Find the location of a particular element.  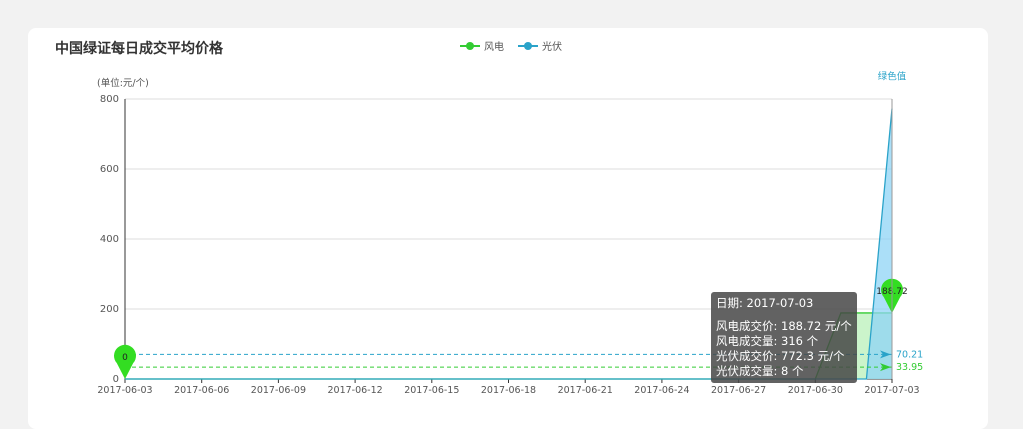

tooltip-date: 日期: 2017-07-03 is located at coordinates (765, 303).